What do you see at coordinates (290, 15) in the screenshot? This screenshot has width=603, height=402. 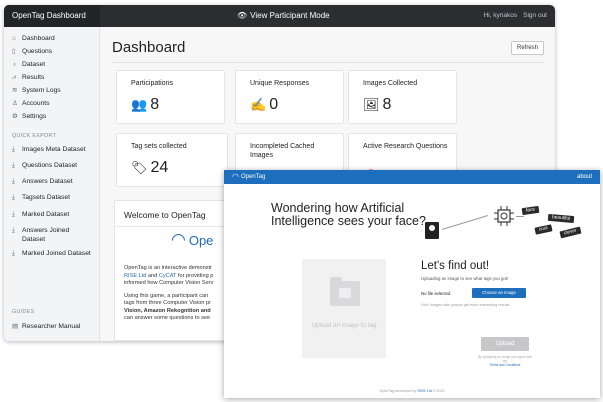 I see `view-participant-mode-label: View Participant Mode` at bounding box center [290, 15].